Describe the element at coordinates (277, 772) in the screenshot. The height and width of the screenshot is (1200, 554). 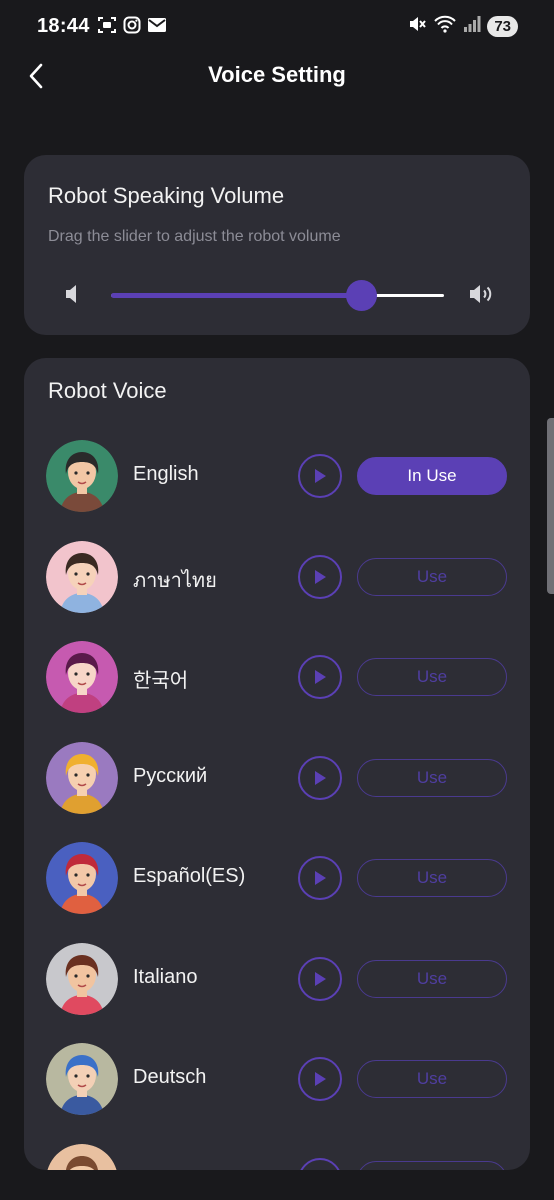
I see `voice-row: Русский Use` at that location.